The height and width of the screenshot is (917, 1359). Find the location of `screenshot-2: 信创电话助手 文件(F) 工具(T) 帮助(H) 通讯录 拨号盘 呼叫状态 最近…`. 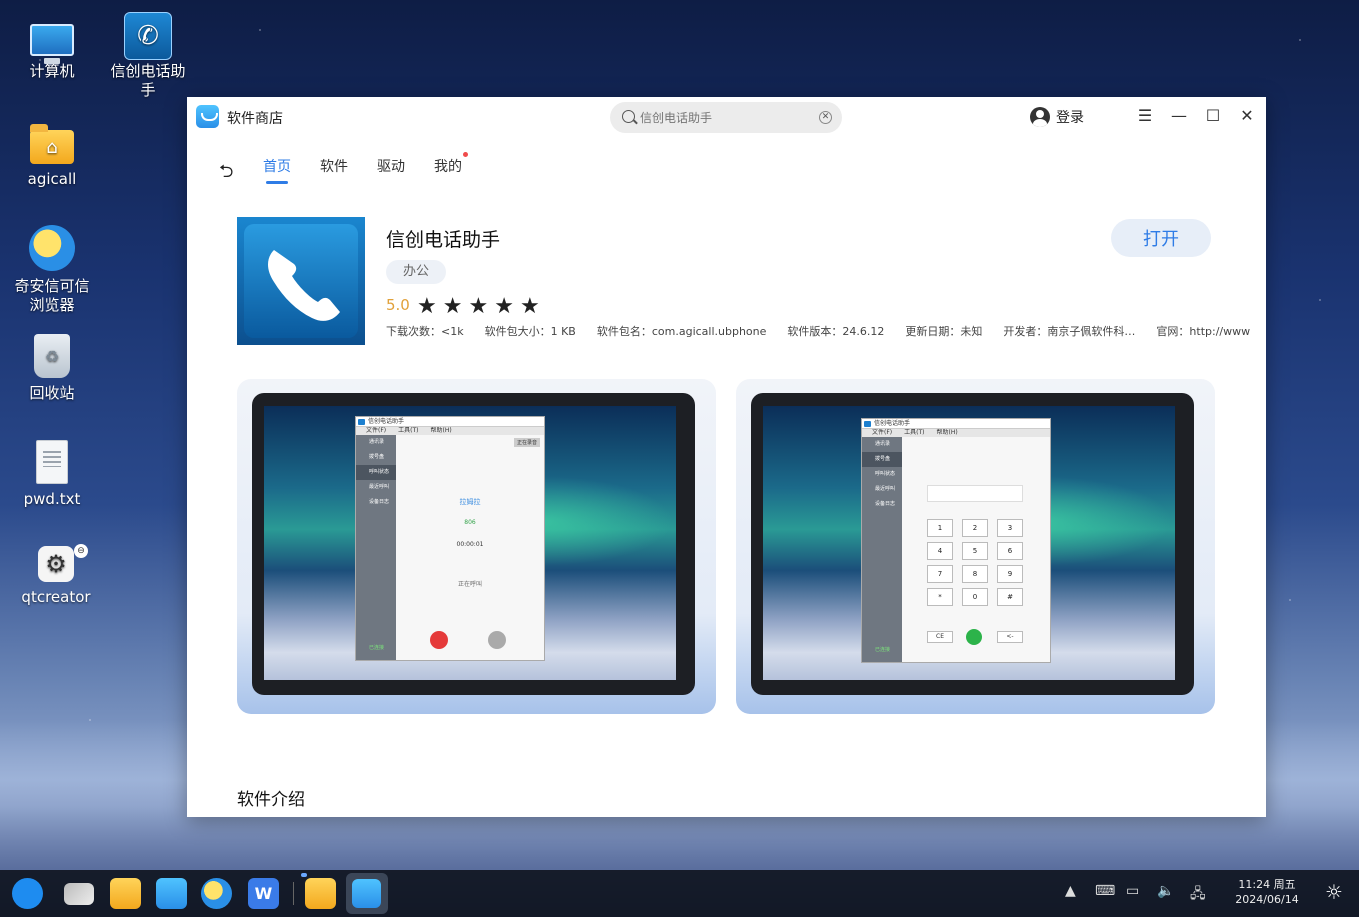

screenshot-2: 信创电话助手 文件(F) 工具(T) 帮助(H) 通讯录 拨号盘 呼叫状态 最近… is located at coordinates (975, 546).